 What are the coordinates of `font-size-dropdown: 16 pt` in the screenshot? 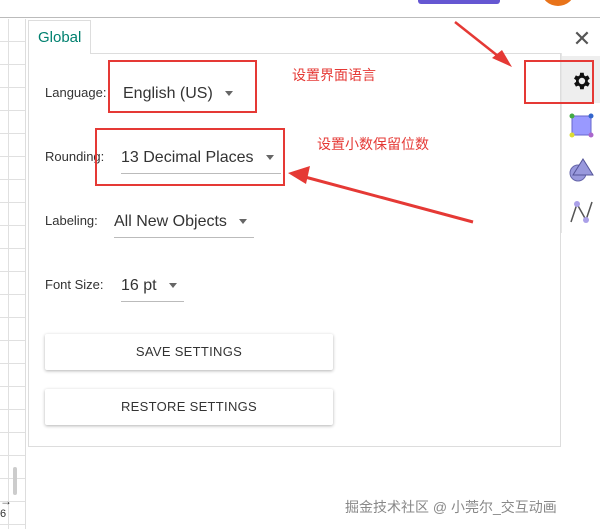 It's located at (152, 289).